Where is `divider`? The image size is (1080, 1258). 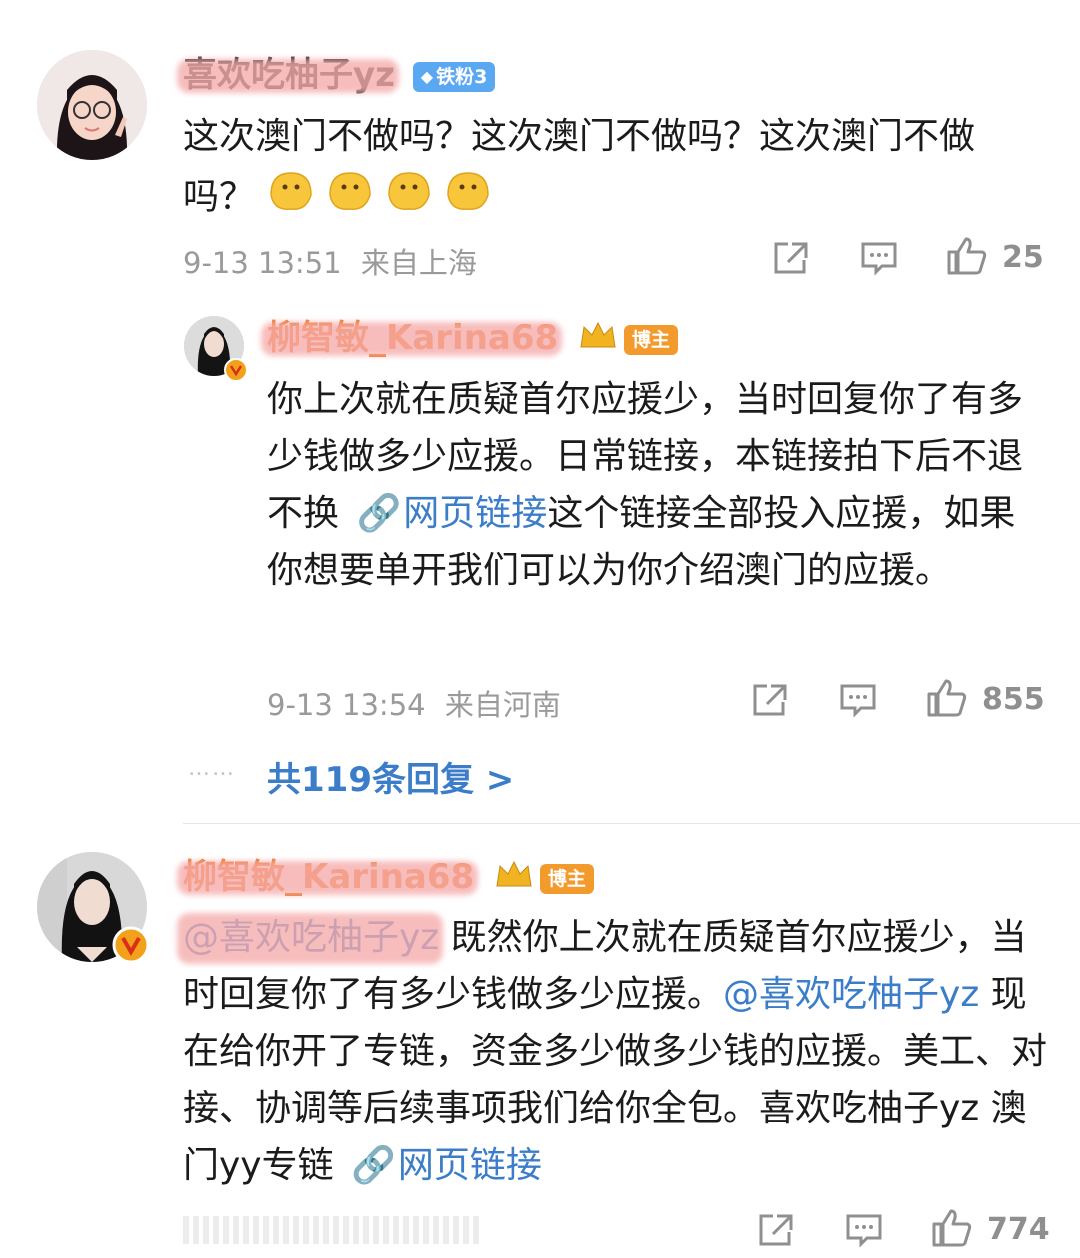 divider is located at coordinates (631, 823).